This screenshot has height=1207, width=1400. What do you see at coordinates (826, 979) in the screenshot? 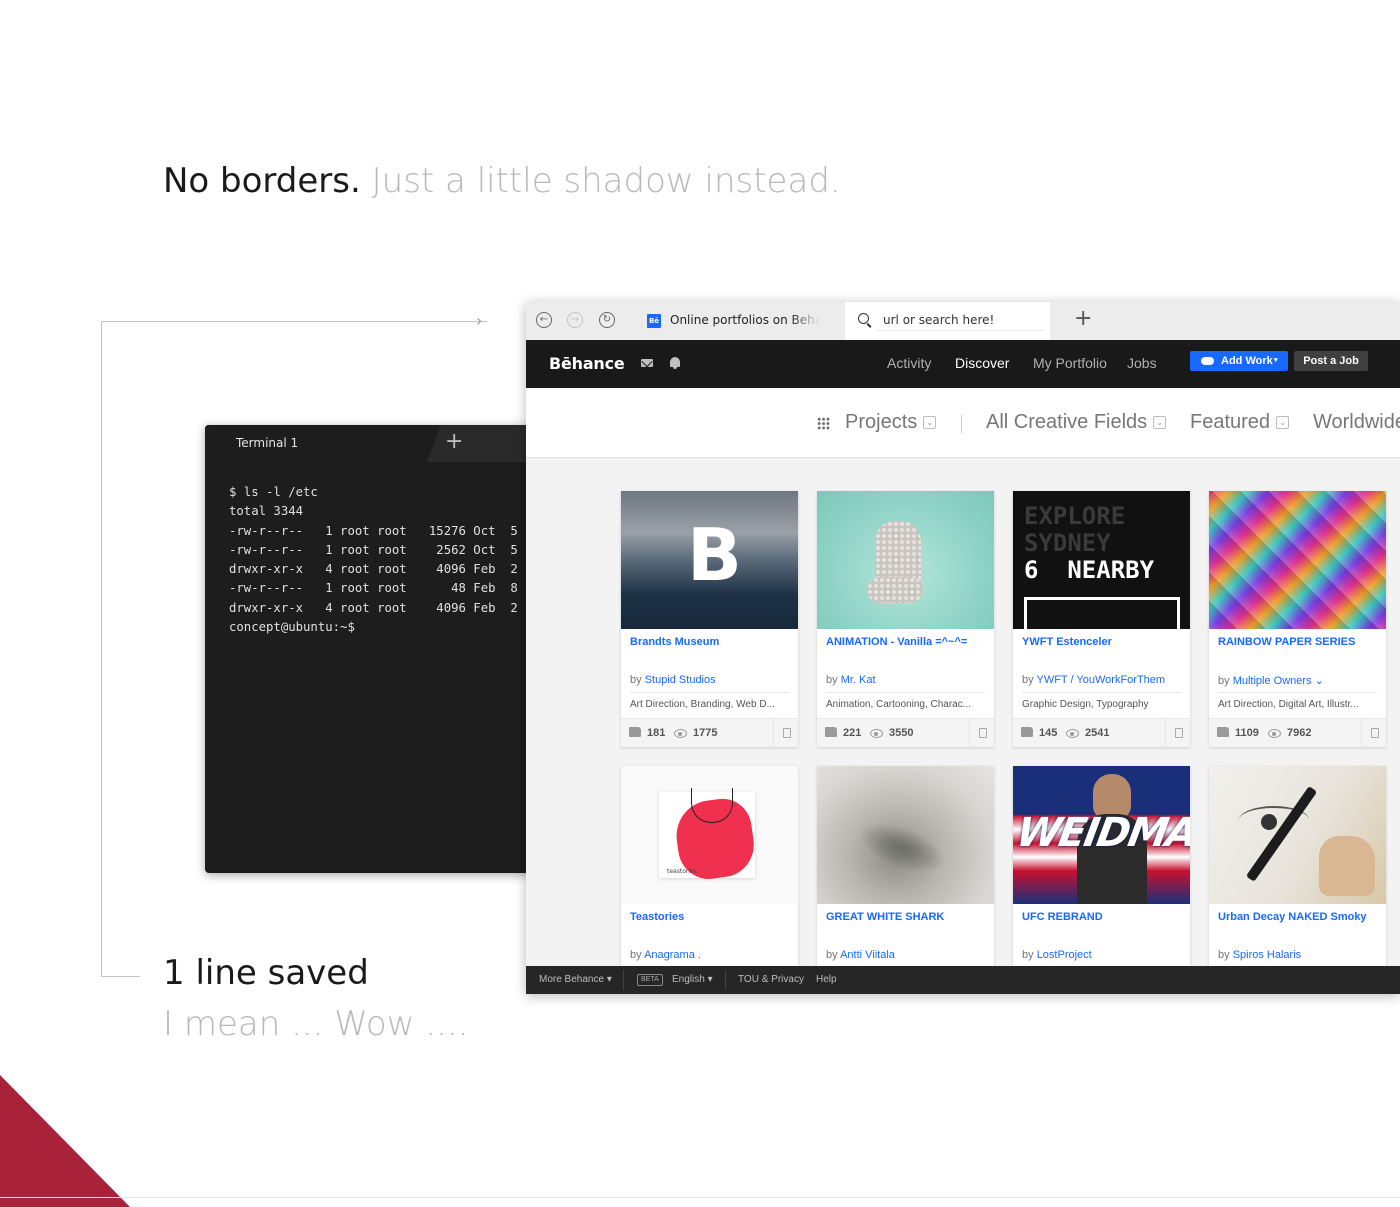
I see `help-link: Help` at bounding box center [826, 979].